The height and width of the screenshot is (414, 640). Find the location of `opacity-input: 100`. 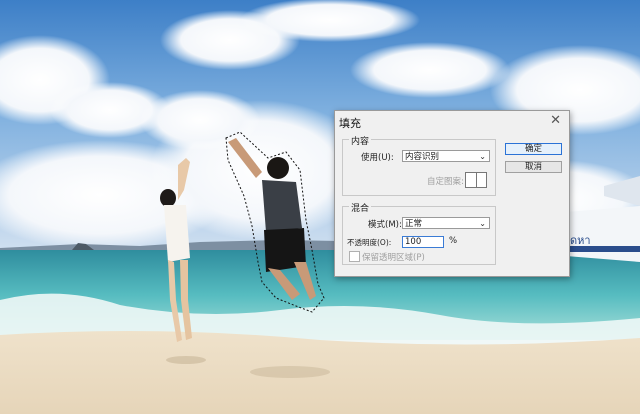

opacity-input: 100 is located at coordinates (423, 242).